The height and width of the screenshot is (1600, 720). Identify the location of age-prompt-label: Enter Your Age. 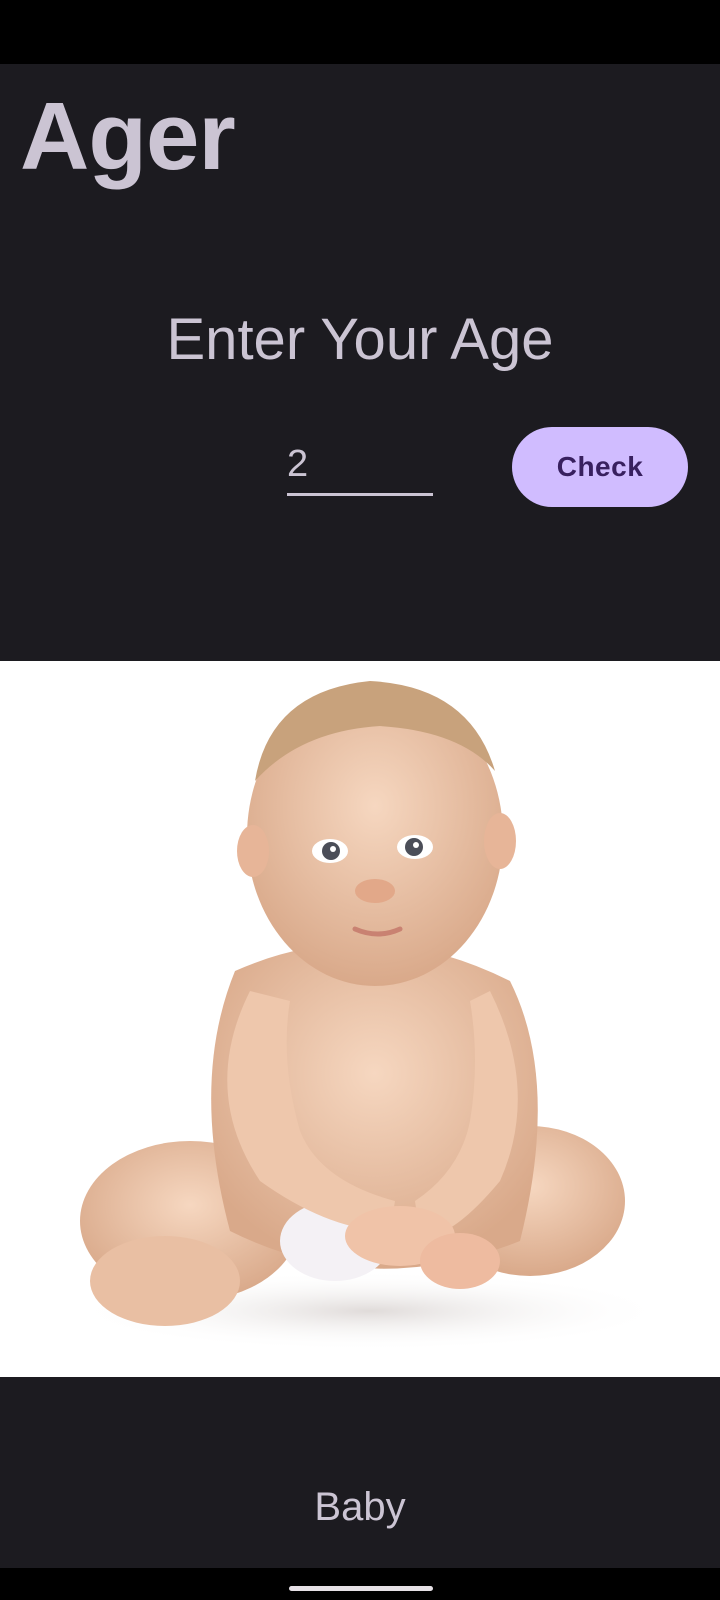
(360, 339).